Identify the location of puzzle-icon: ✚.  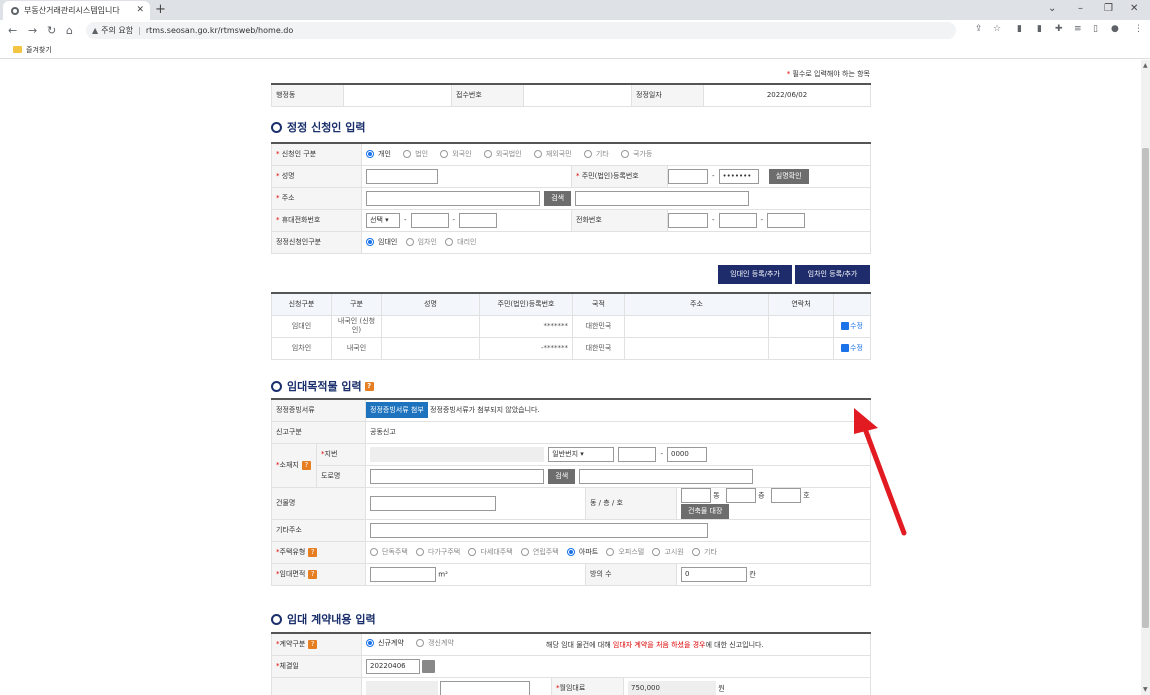
(1059, 29).